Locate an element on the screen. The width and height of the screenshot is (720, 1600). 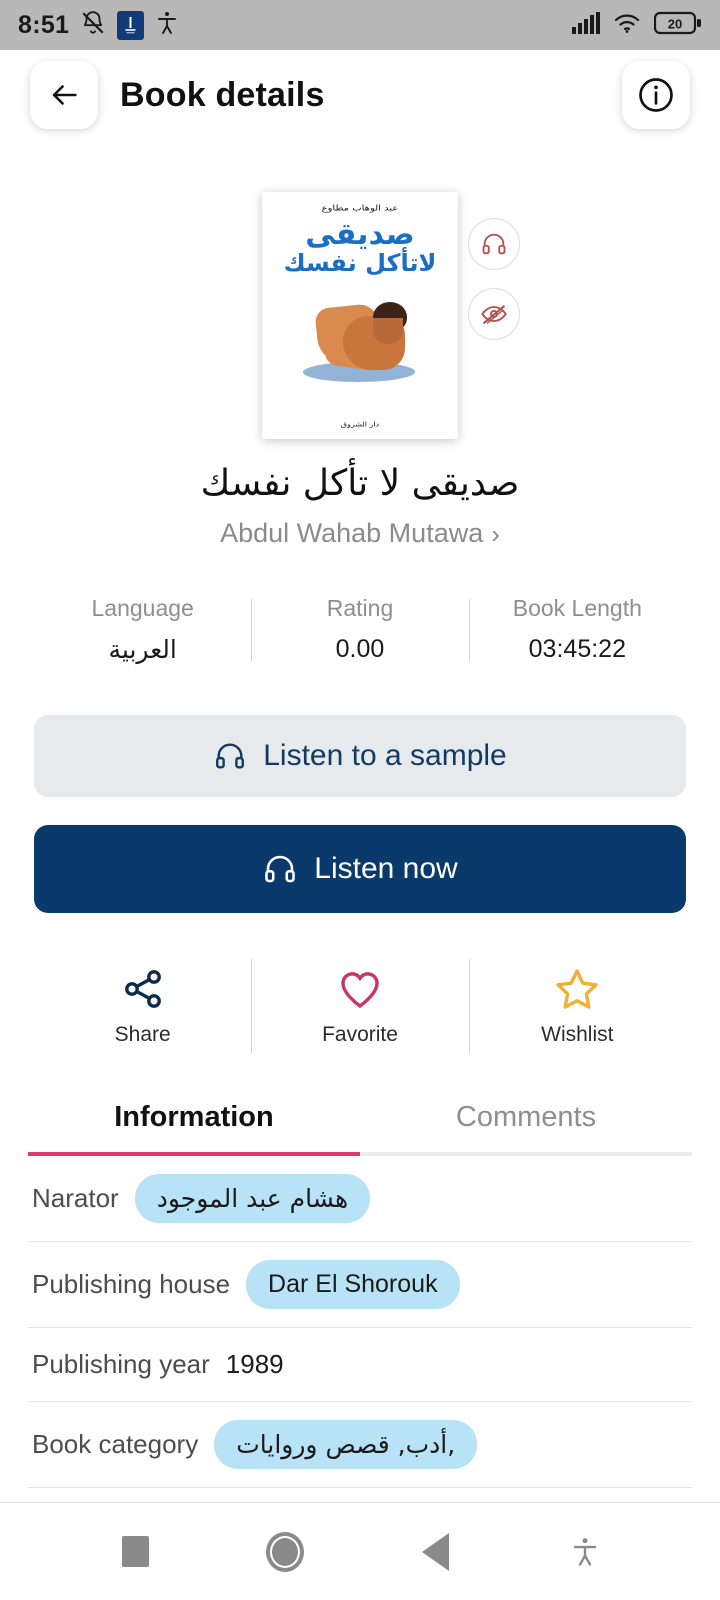
bell-muted-icon is located at coordinates (93, 25).